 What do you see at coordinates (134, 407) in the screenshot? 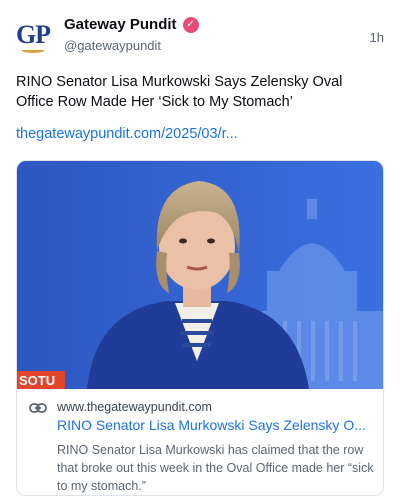
I see `link-preview-domain: www.thegatewaypundit.com` at bounding box center [134, 407].